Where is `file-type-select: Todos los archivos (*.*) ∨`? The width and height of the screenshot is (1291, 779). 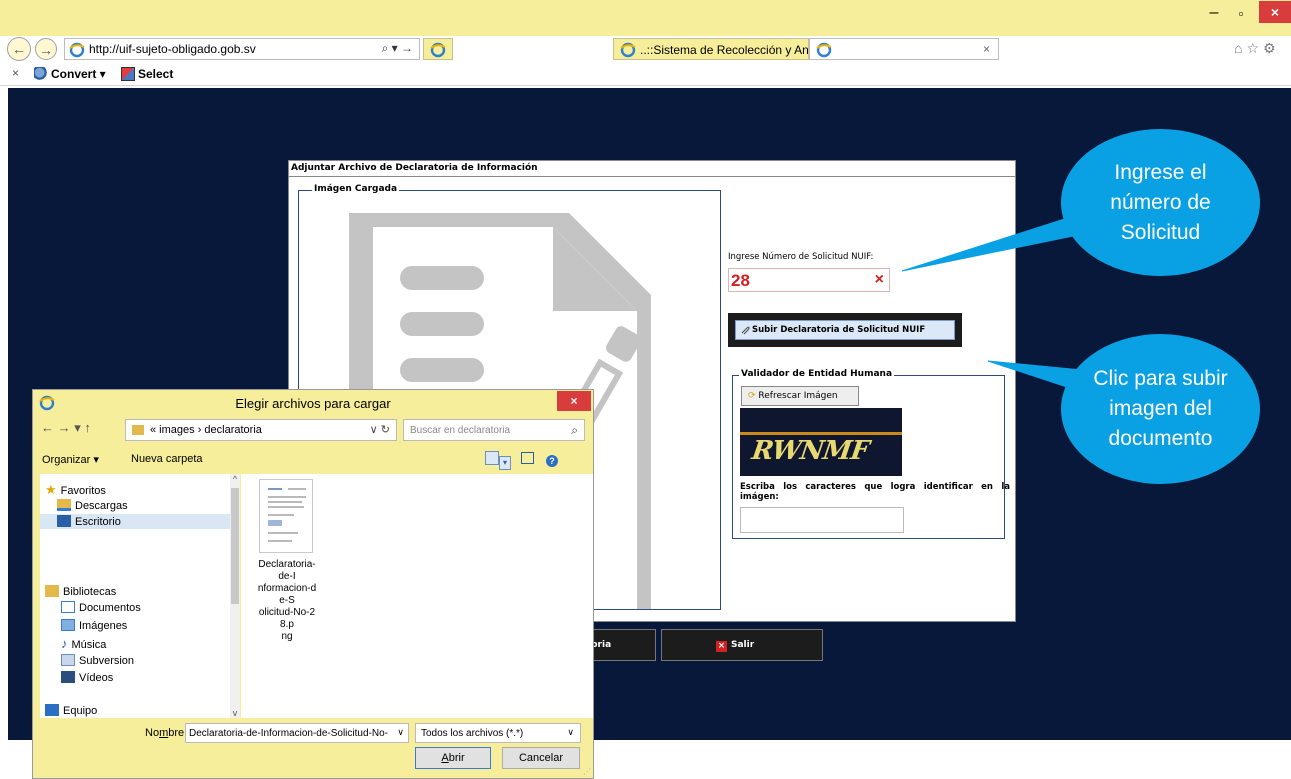
file-type-select: Todos los archivos (*.*) ∨ is located at coordinates (498, 733).